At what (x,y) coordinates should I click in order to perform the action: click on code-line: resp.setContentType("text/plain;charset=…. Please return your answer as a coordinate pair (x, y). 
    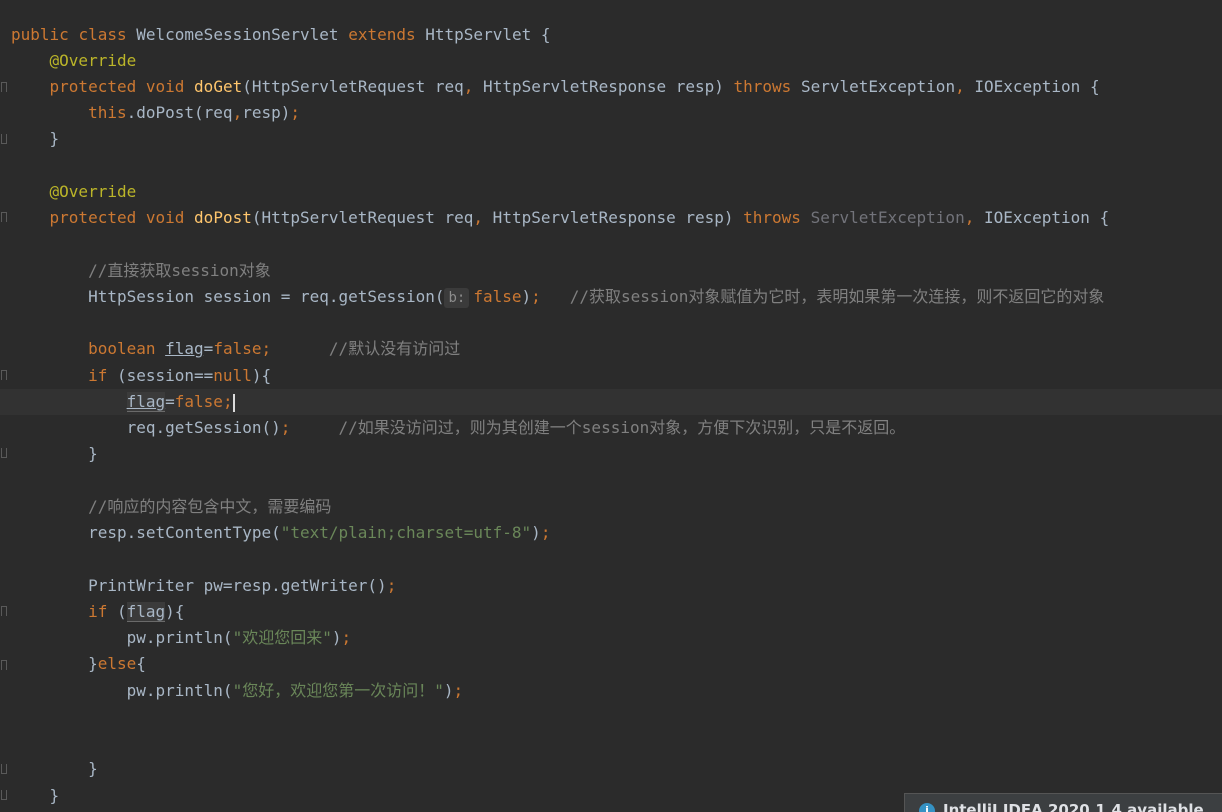
    Looking at the image, I should click on (611, 533).